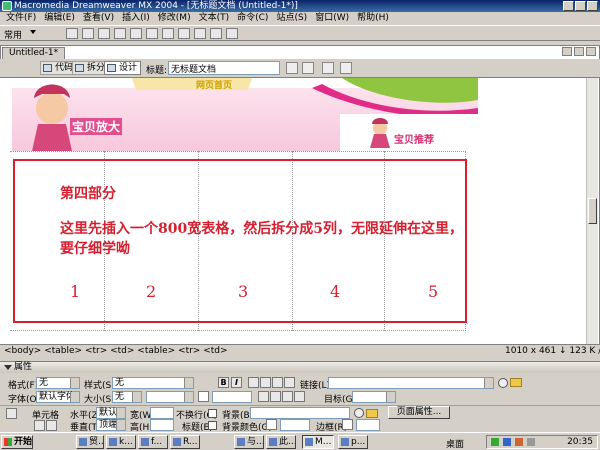 The image size is (600, 450). Describe the element at coordinates (299, 396) in the screenshot. I see `indent-icon` at that location.